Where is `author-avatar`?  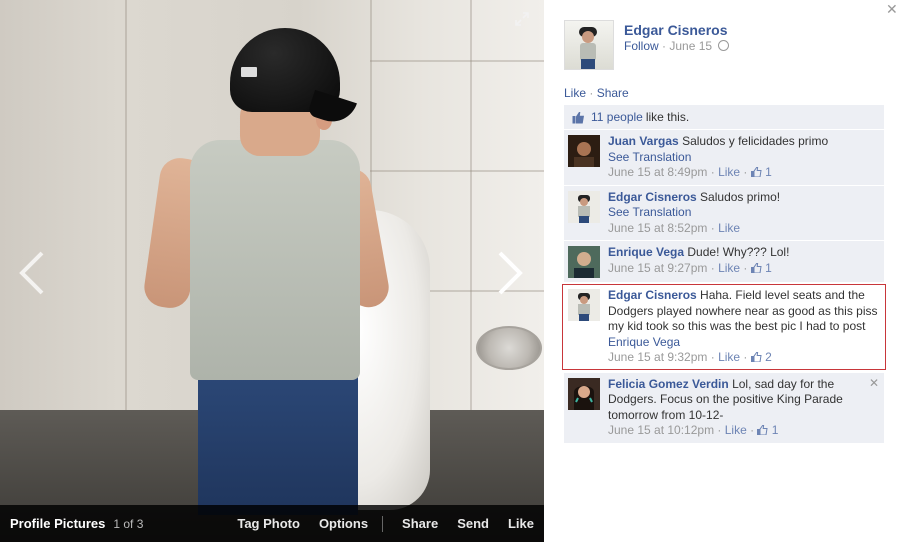
author-avatar is located at coordinates (589, 45).